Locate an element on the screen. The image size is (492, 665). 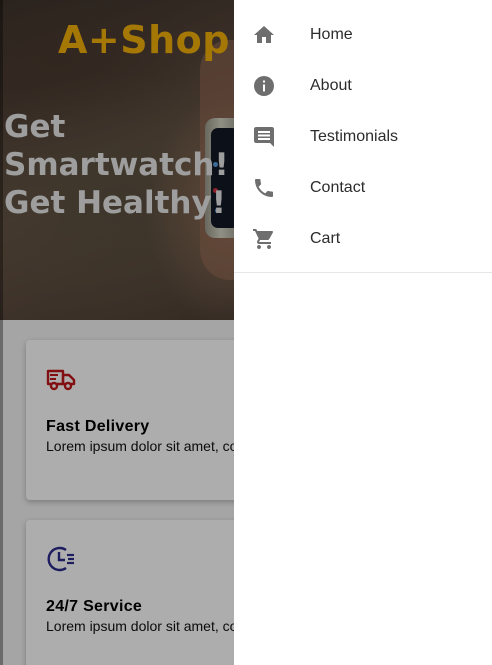
phone-icon is located at coordinates (264, 188).